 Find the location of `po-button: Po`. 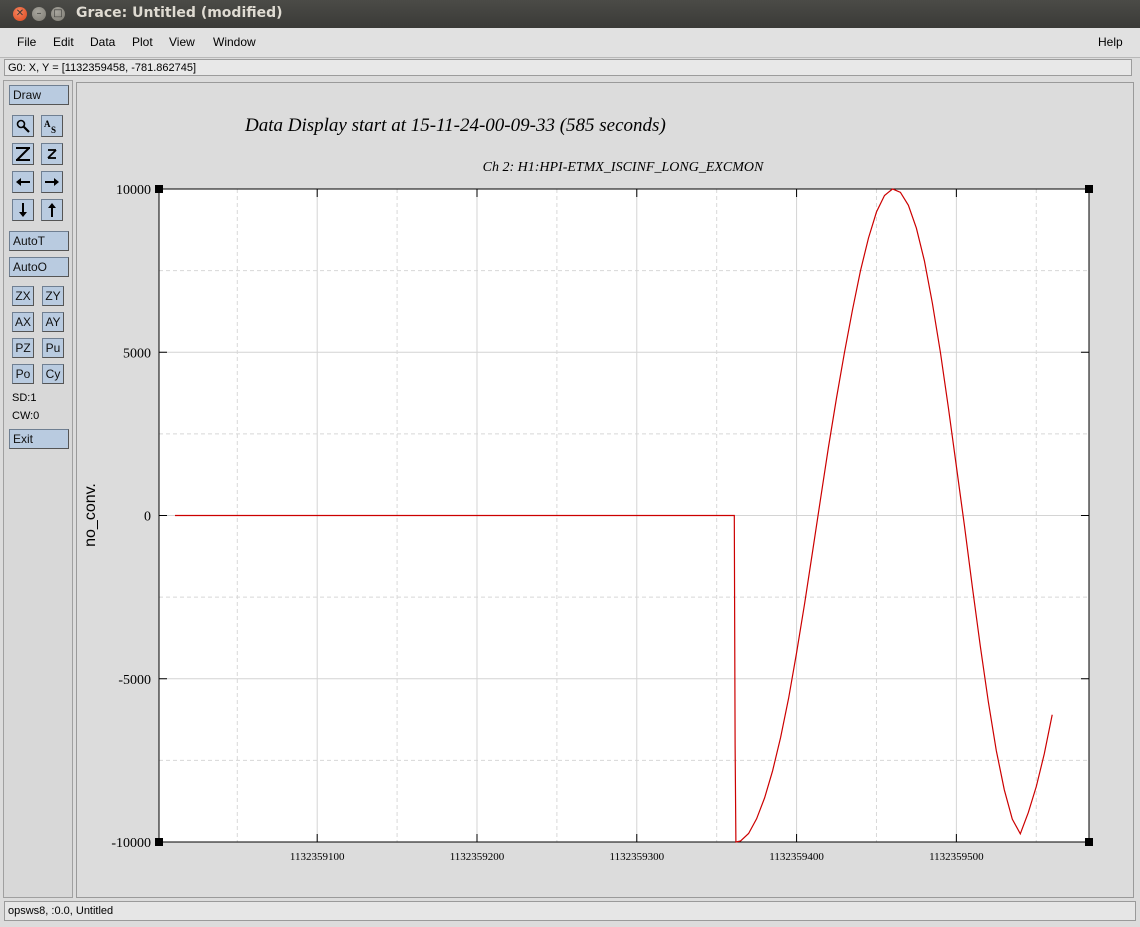

po-button: Po is located at coordinates (23, 374).